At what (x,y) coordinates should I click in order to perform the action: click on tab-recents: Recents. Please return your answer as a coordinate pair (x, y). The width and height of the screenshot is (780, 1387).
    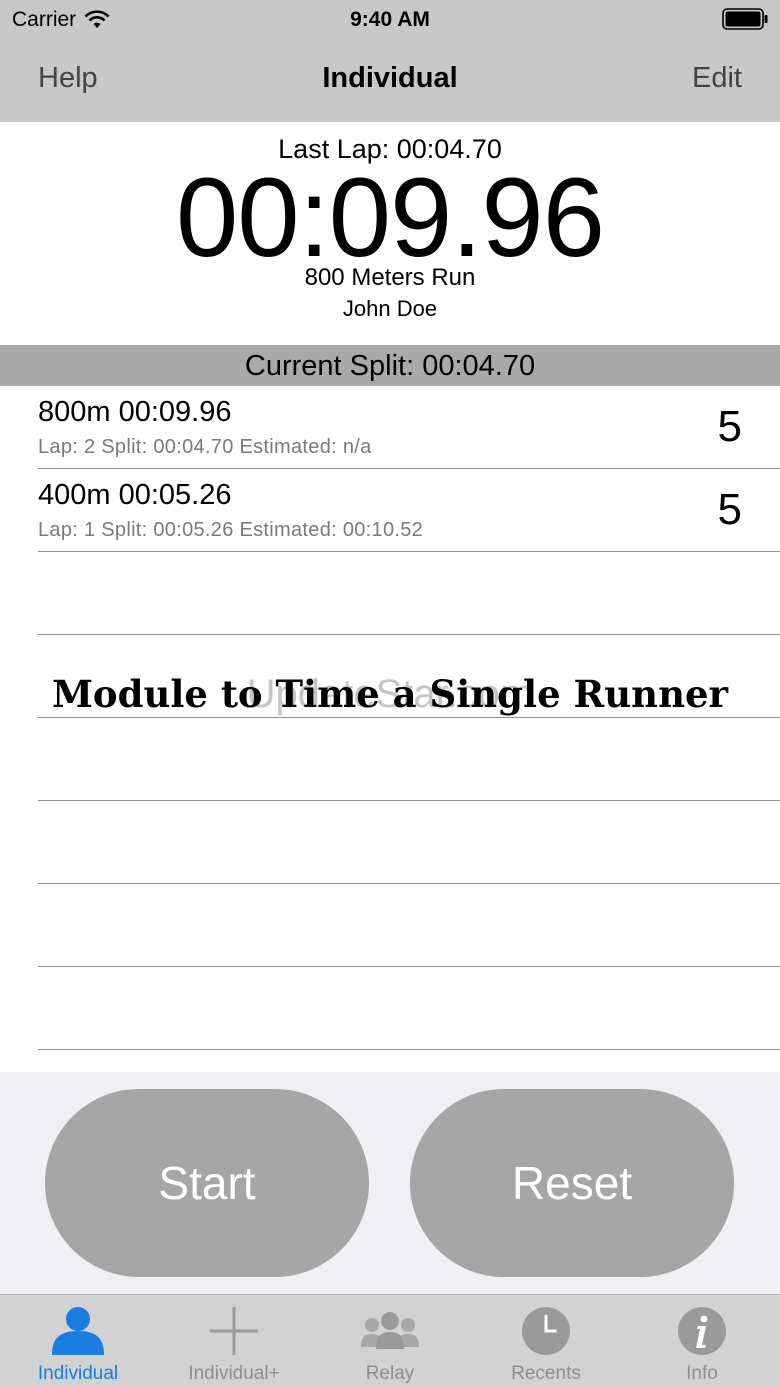
    Looking at the image, I should click on (546, 1341).